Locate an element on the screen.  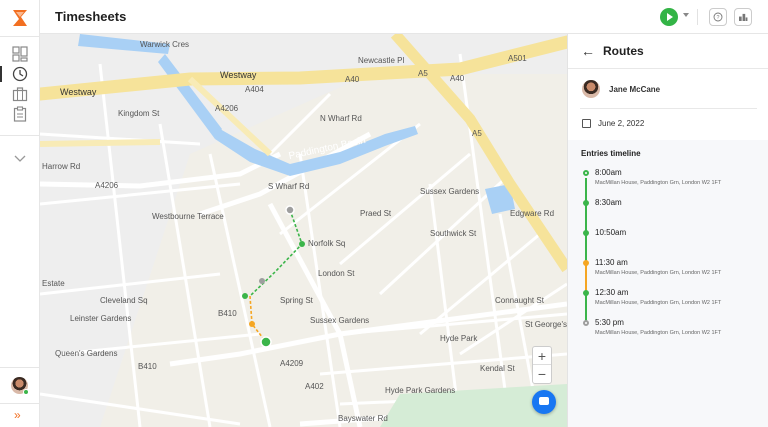
map-label: Praed St is located at coordinates (376, 213).